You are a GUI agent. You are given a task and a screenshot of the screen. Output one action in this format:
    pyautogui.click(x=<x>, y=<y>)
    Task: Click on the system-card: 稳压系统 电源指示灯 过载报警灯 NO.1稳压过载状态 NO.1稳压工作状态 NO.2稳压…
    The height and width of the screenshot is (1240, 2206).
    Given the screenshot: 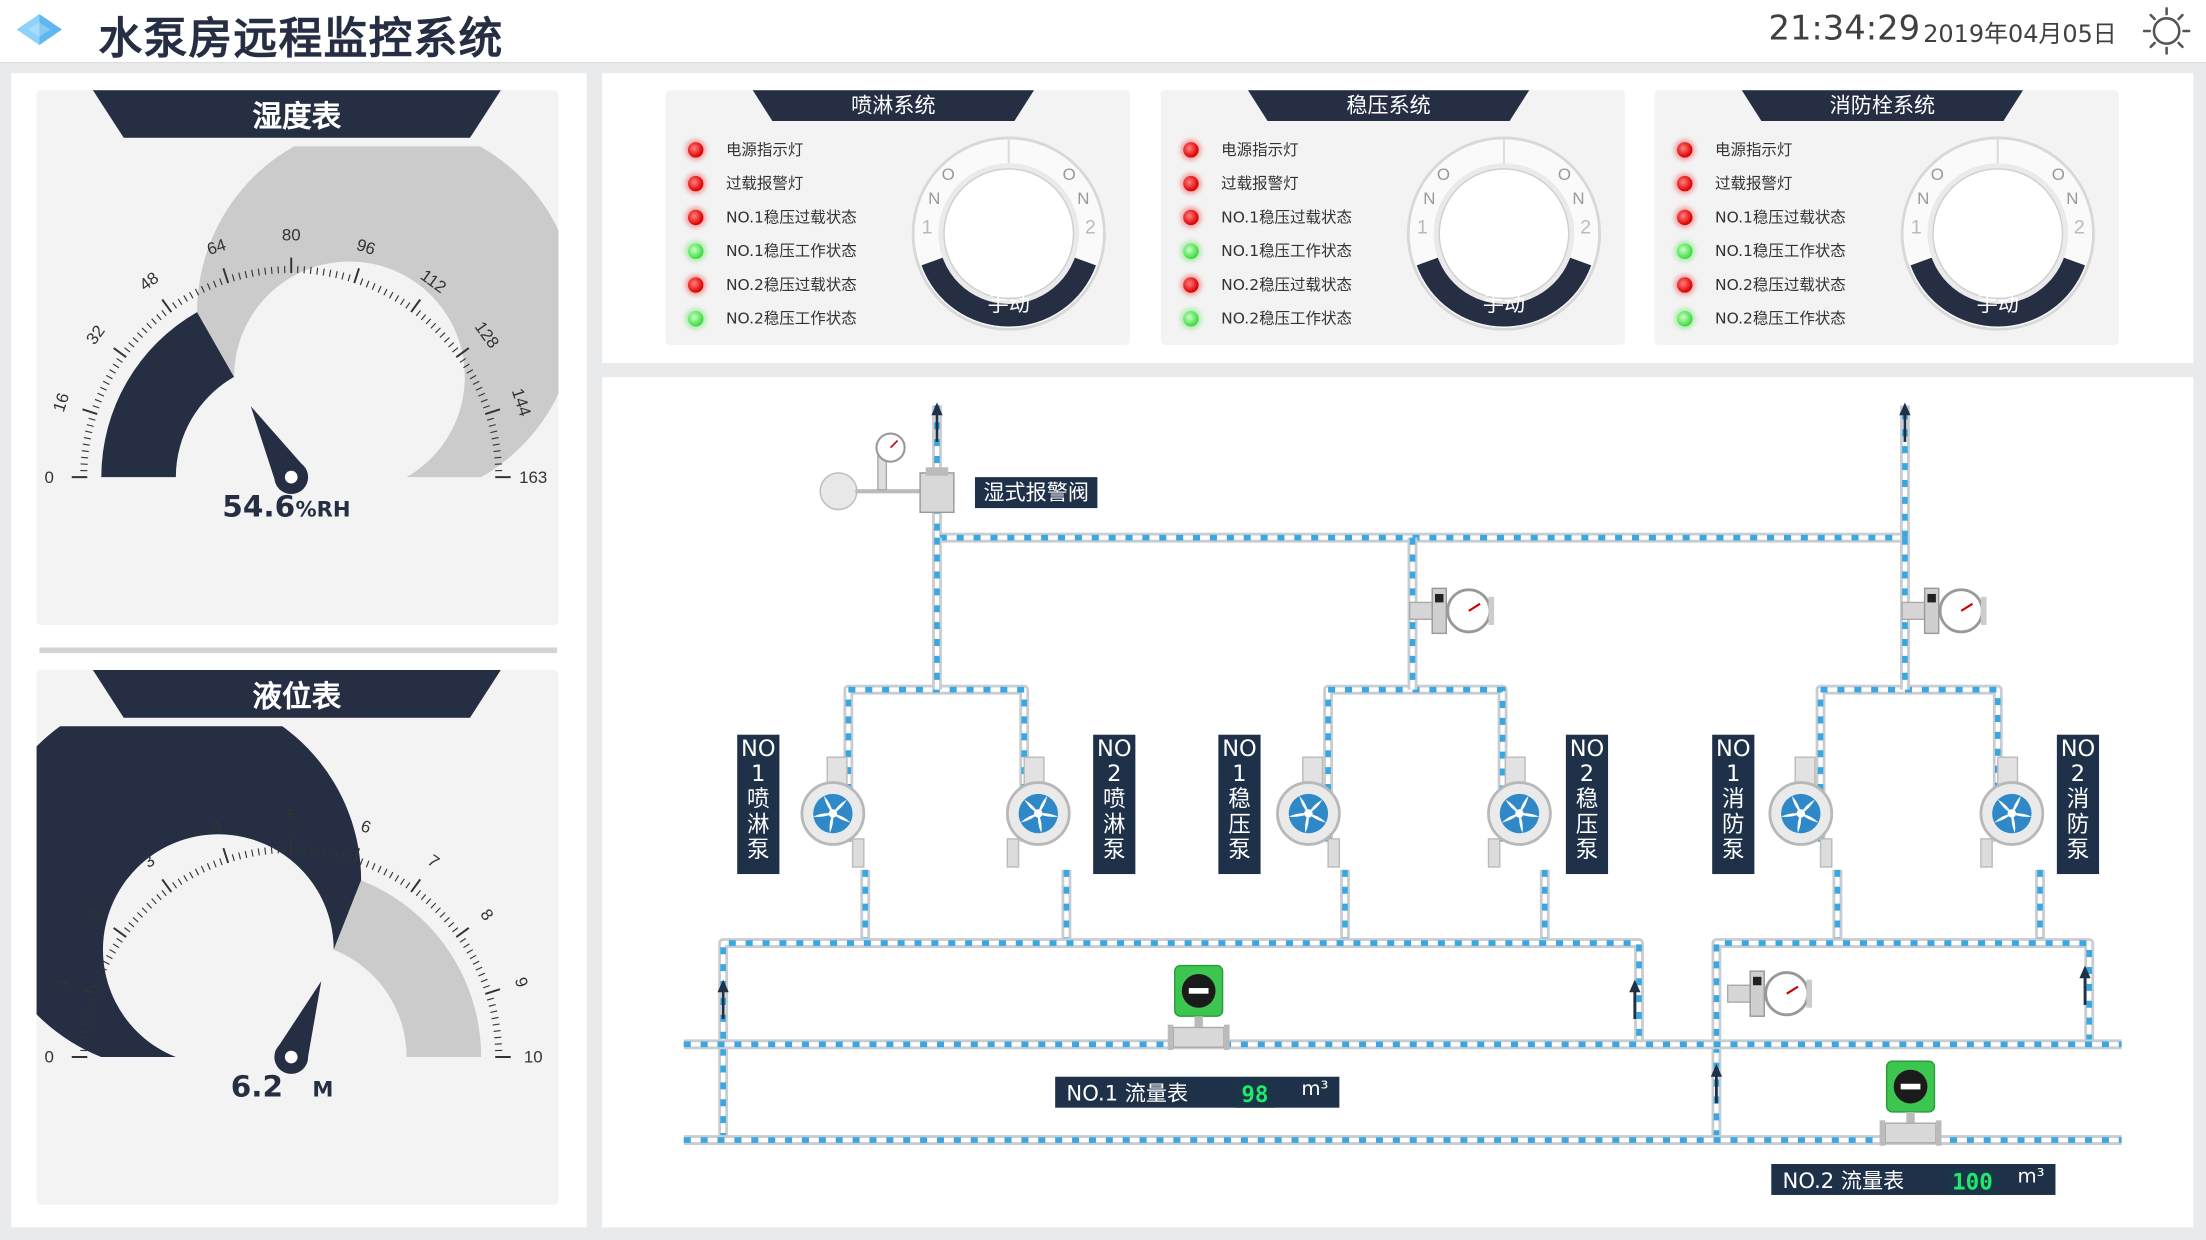 What is the action you would take?
    pyautogui.click(x=1392, y=217)
    